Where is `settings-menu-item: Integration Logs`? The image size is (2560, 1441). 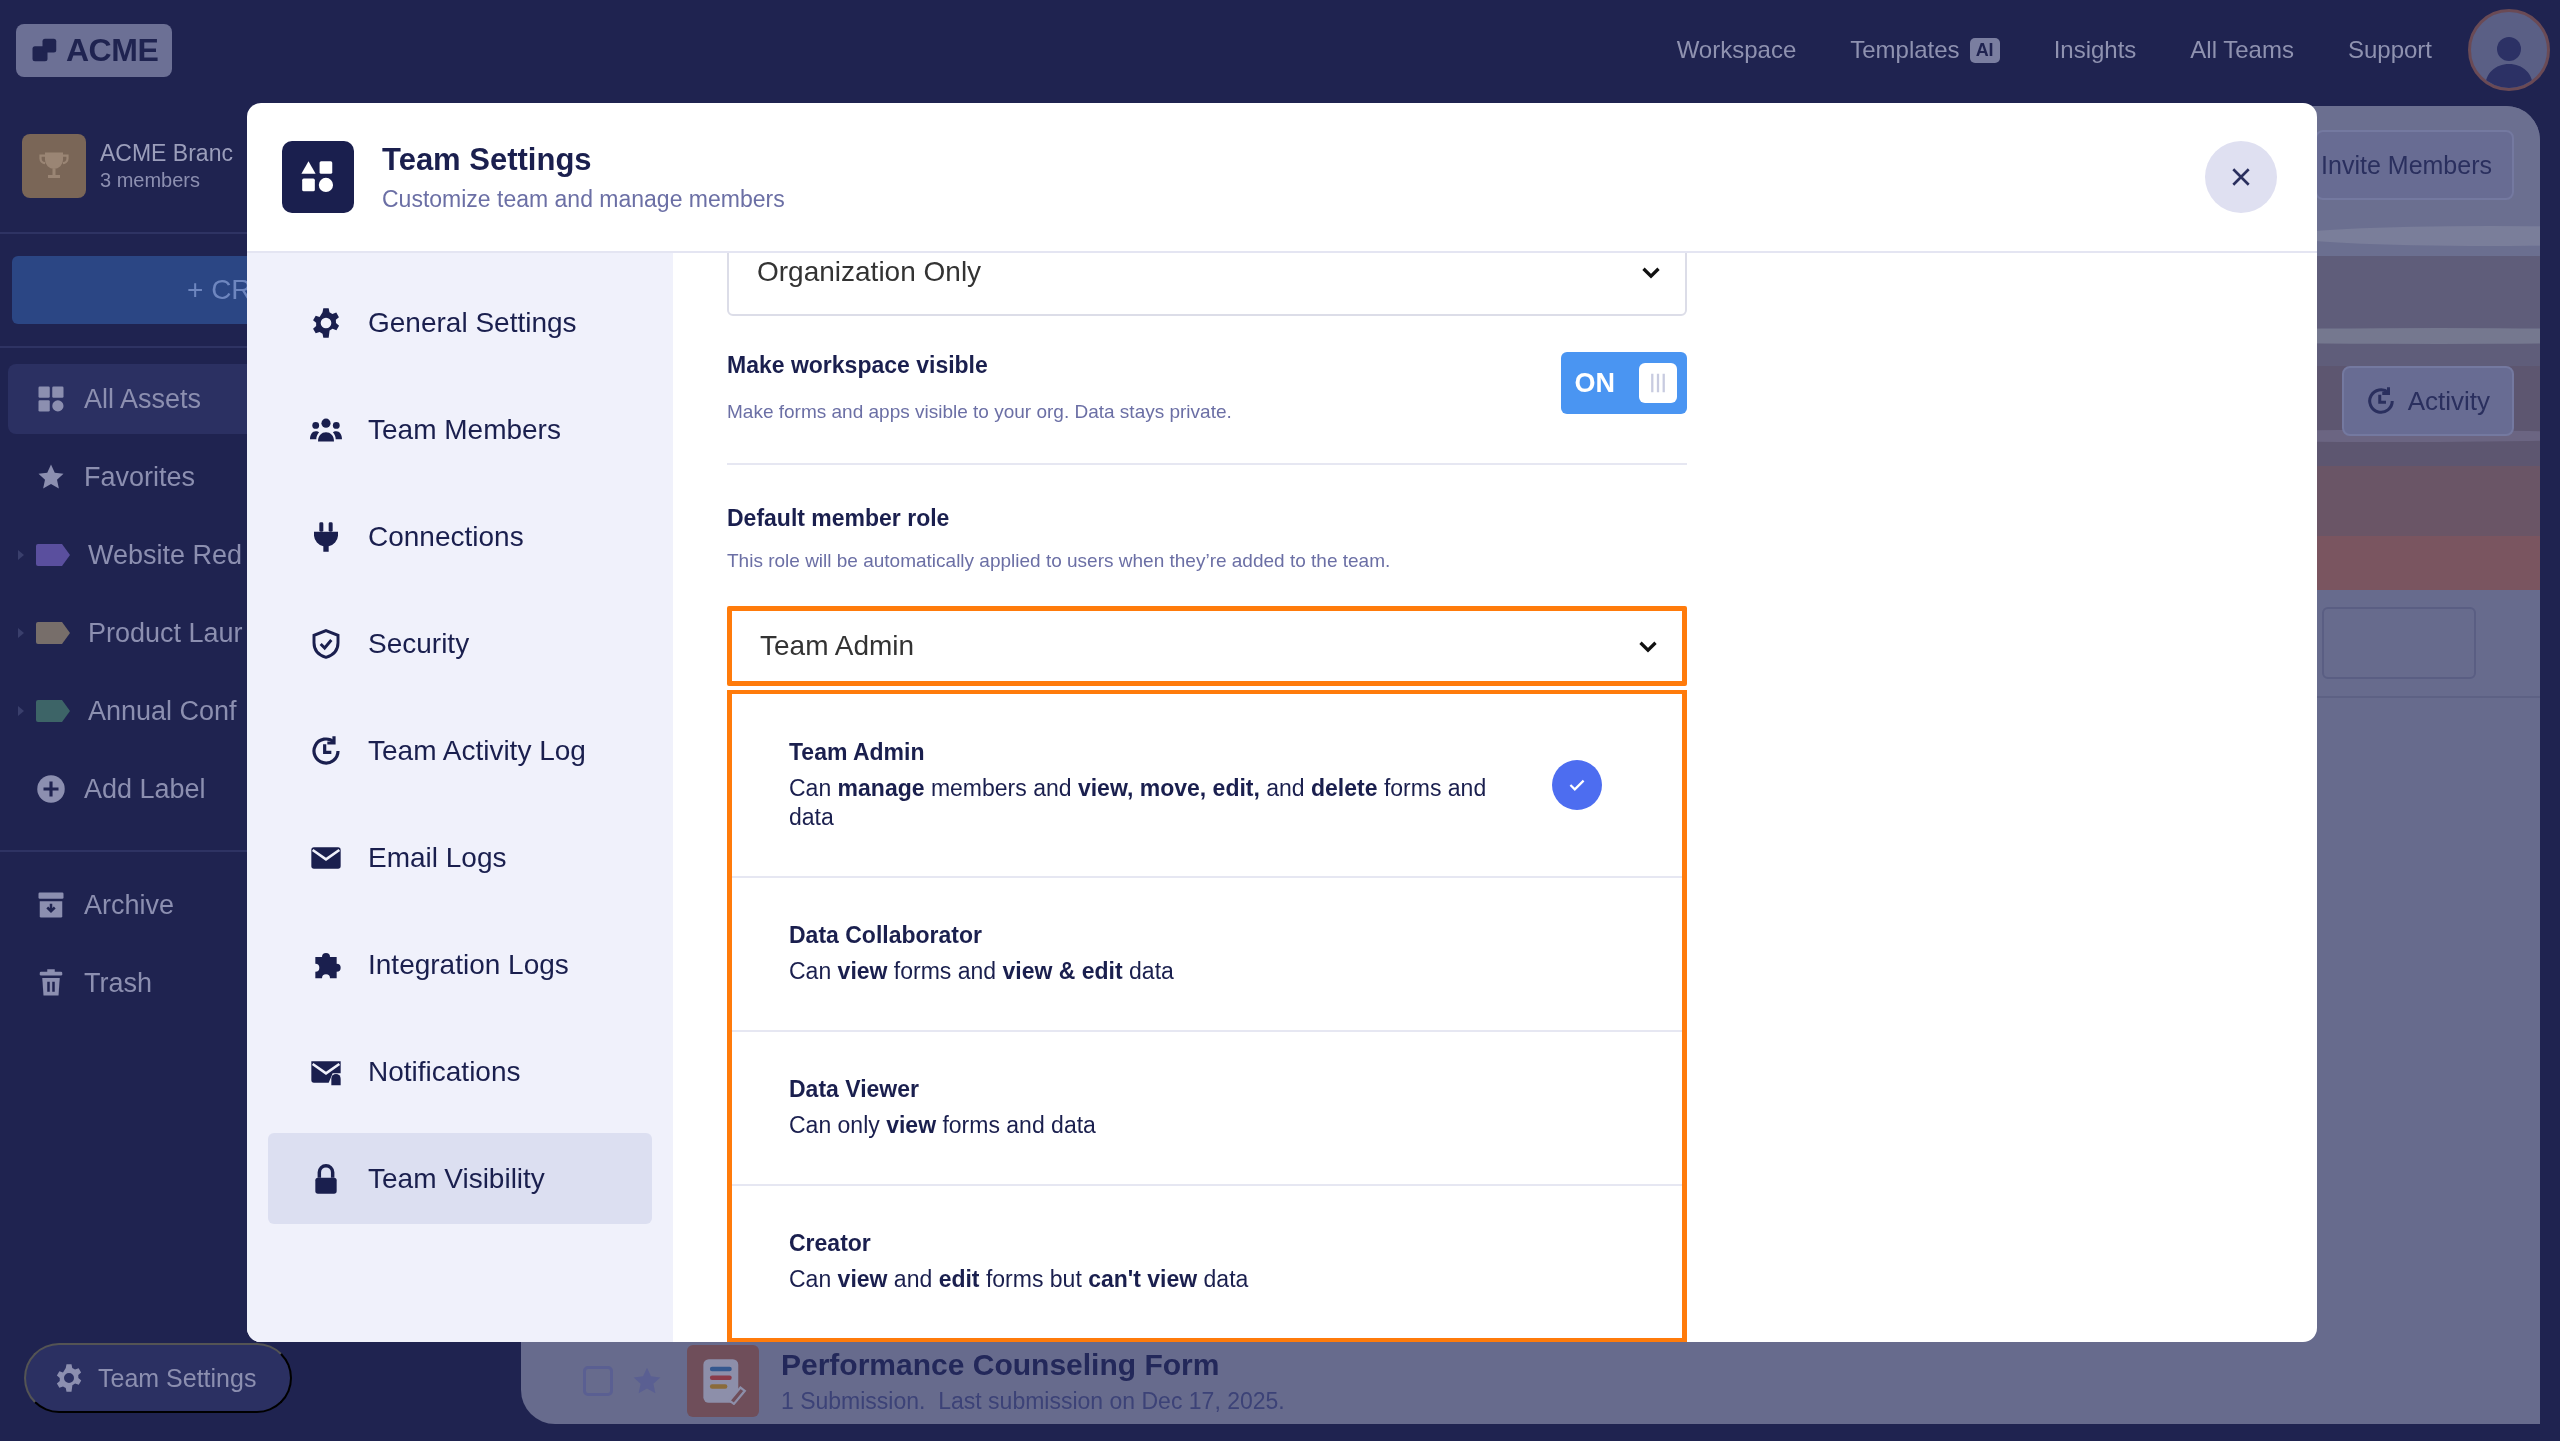 settings-menu-item: Integration Logs is located at coordinates (460, 964).